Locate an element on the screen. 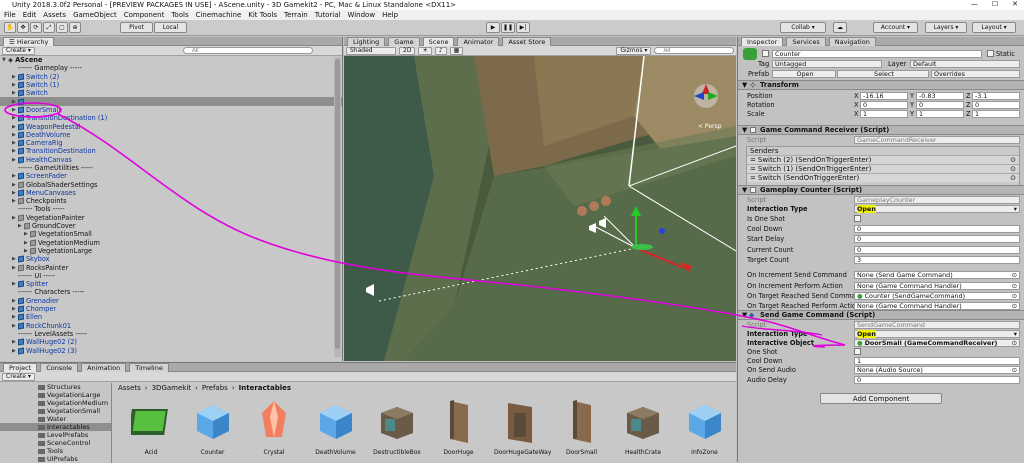  position-z-field: -3.1 is located at coordinates (996, 95).